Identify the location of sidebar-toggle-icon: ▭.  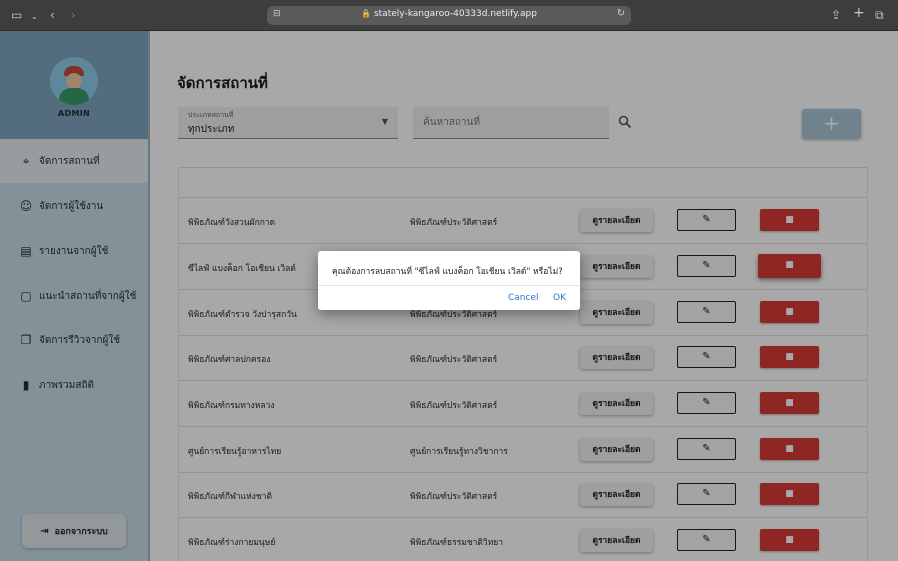
(16, 15).